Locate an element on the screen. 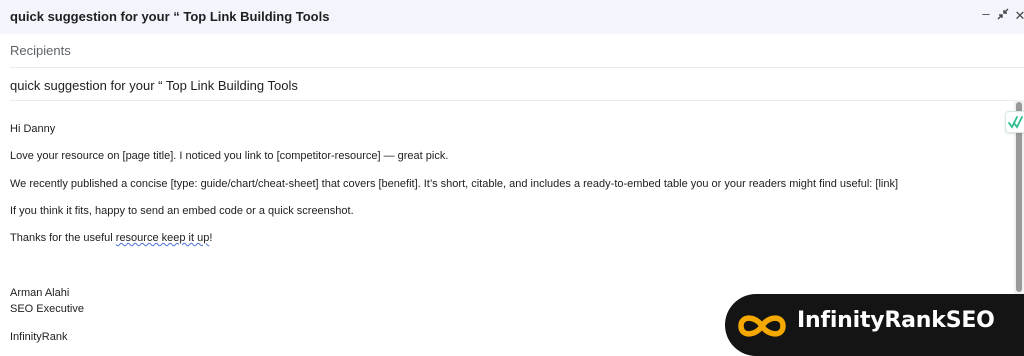 The width and height of the screenshot is (1024, 356). recipients-field: Recipients is located at coordinates (40, 50).